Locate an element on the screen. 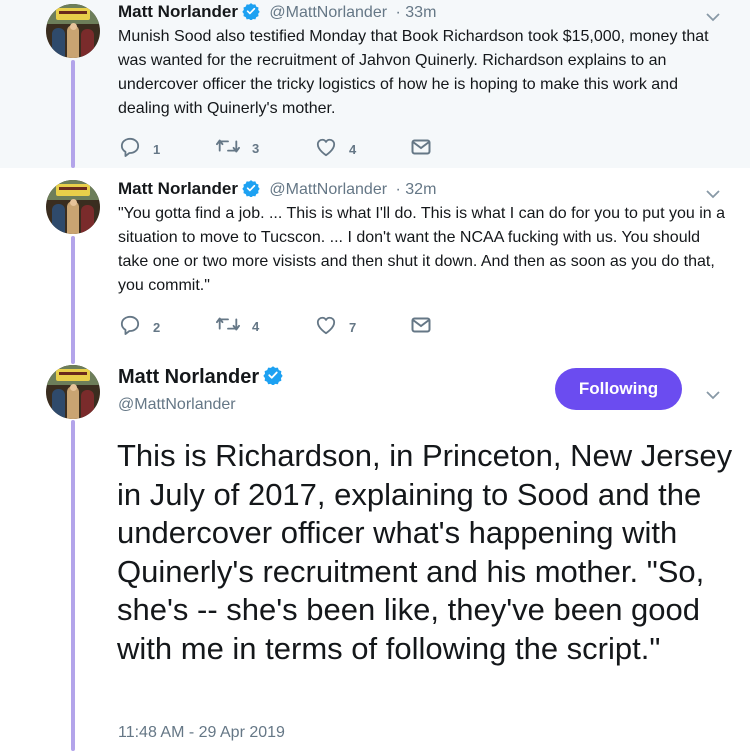  main-author-row: Matt Norlander is located at coordinates (200, 378).